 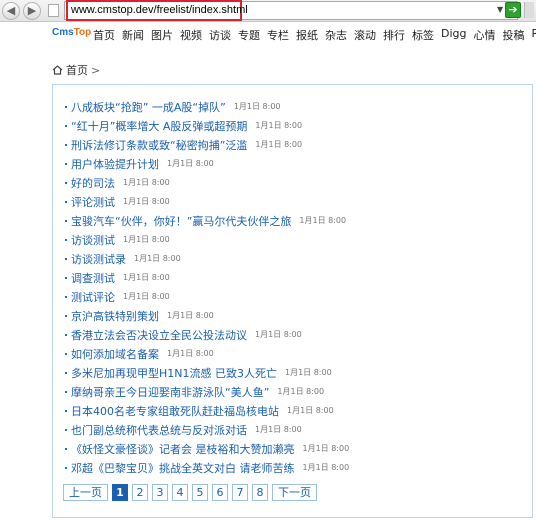 What do you see at coordinates (175, 411) in the screenshot?
I see `article-title-link: 日本400名老专家组敢死队赶赴福岛核电站` at bounding box center [175, 411].